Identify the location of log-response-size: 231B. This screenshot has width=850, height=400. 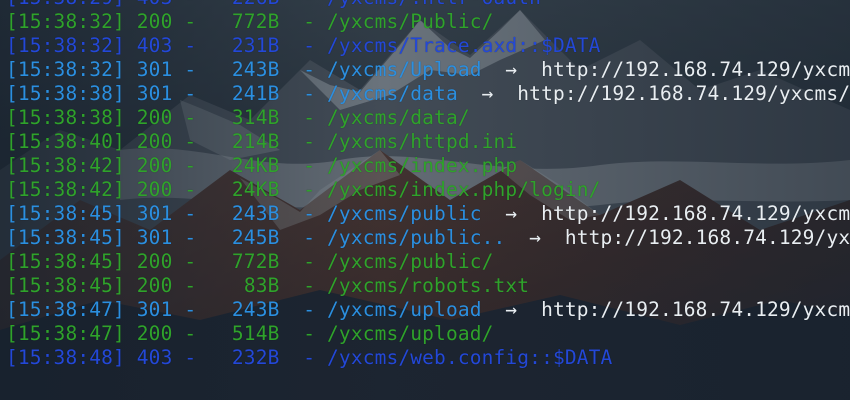
(255, 45).